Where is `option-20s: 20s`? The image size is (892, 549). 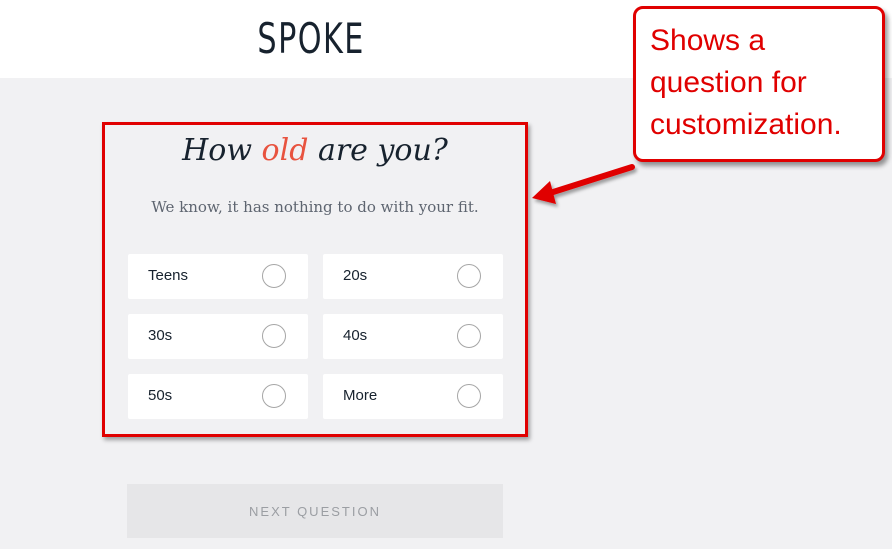
option-20s: 20s is located at coordinates (413, 276).